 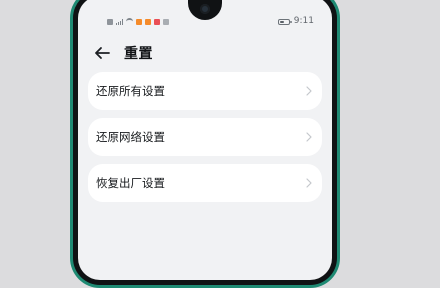 What do you see at coordinates (303, 21) in the screenshot?
I see `status-time: 9:11` at bounding box center [303, 21].